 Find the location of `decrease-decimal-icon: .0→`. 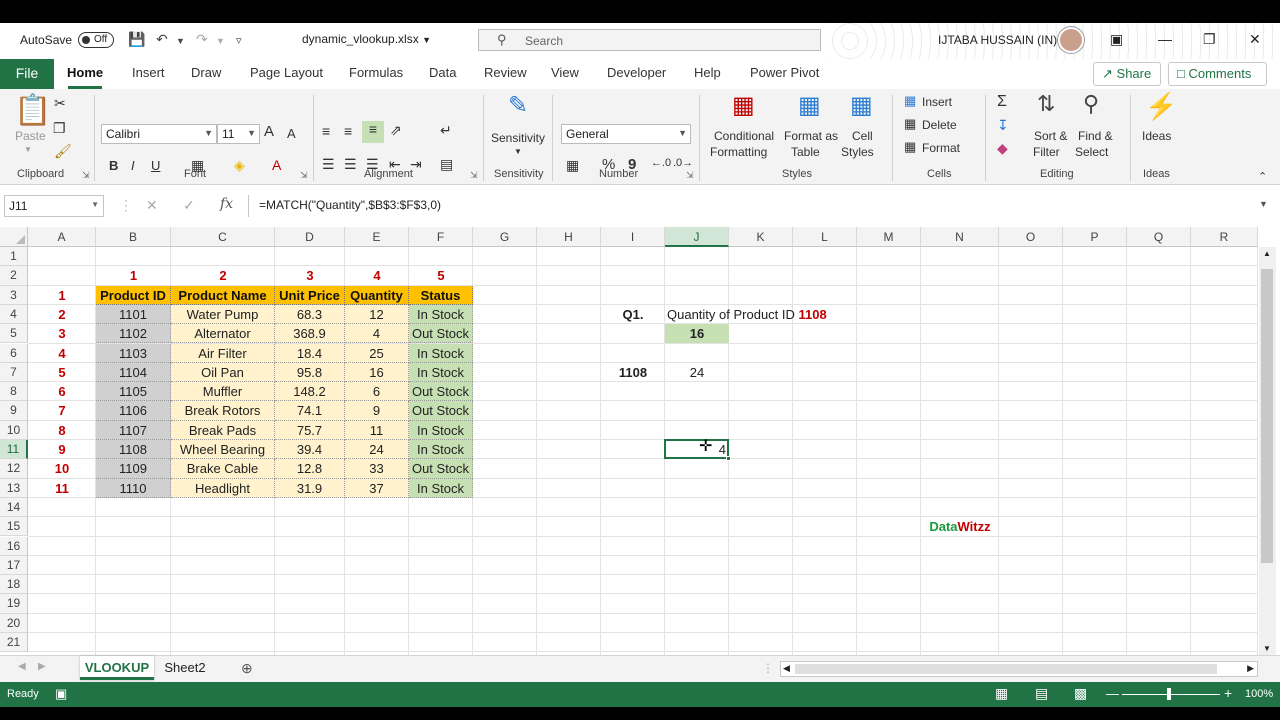

decrease-decimal-icon: .0→ is located at coordinates (683, 163).